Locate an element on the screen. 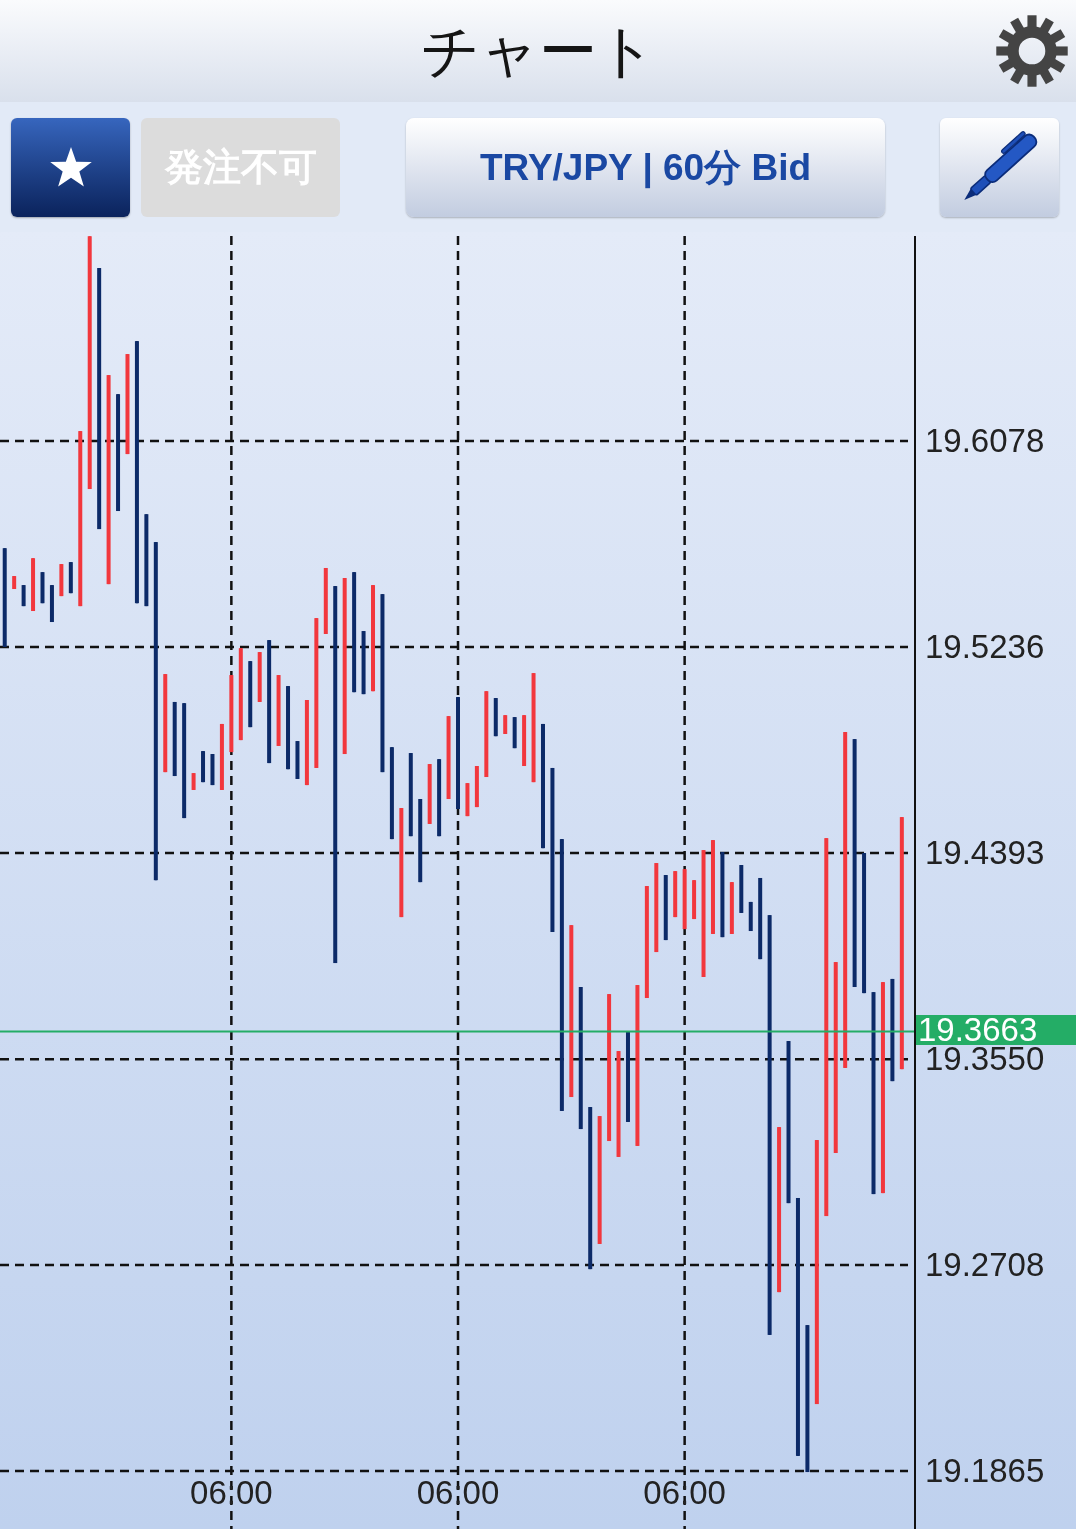 This screenshot has width=1076, height=1529. favorite-button is located at coordinates (70, 167).